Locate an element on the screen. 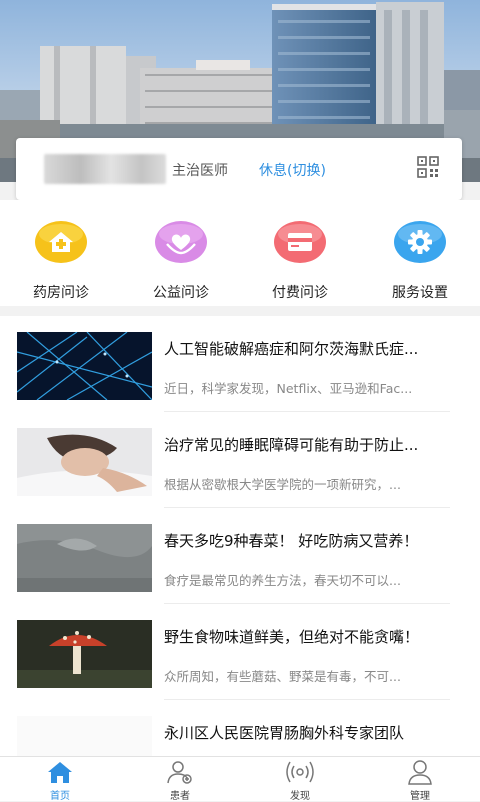 This screenshot has height=802, width=480. doctor-name-blurred is located at coordinates (105, 169).